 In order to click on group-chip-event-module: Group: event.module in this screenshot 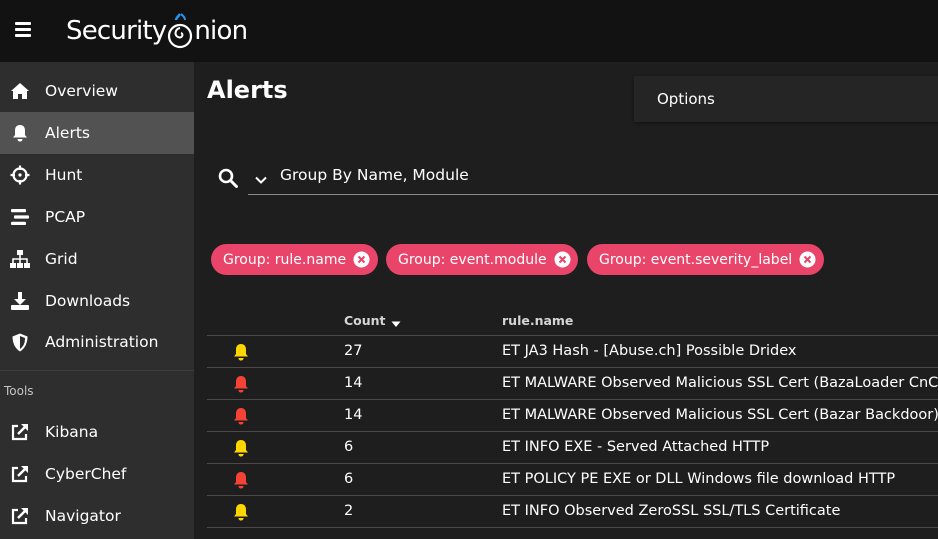, I will do `click(482, 259)`.